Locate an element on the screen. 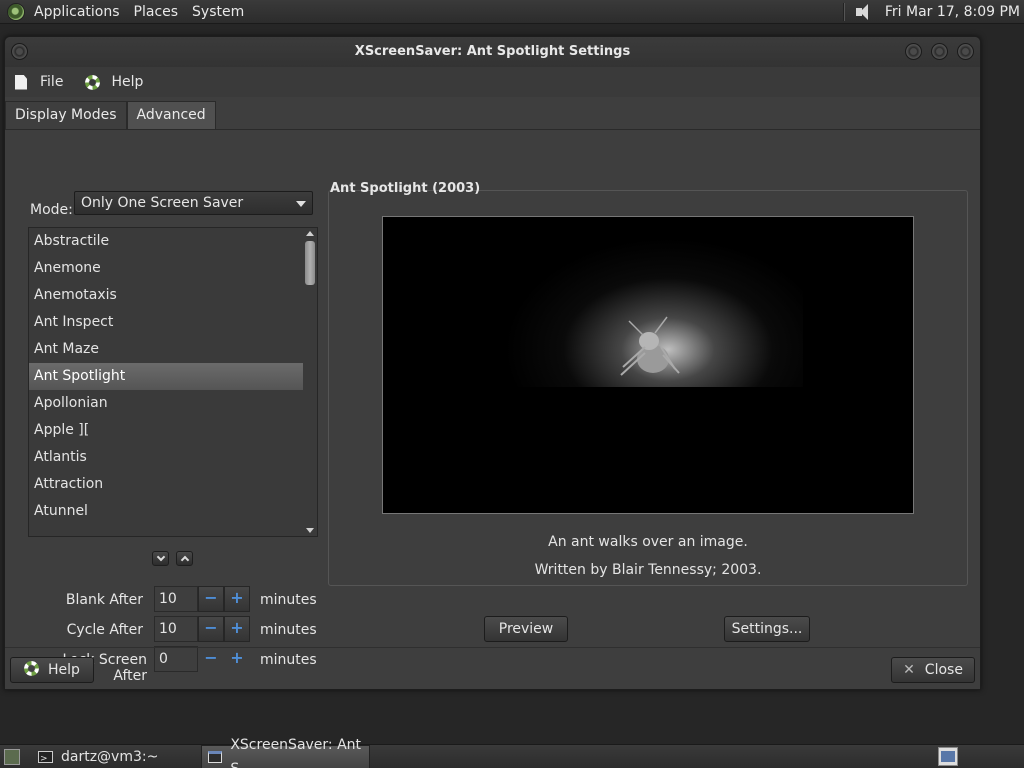 The width and height of the screenshot is (1024, 768). list-item: Apple ][ is located at coordinates (166, 430).